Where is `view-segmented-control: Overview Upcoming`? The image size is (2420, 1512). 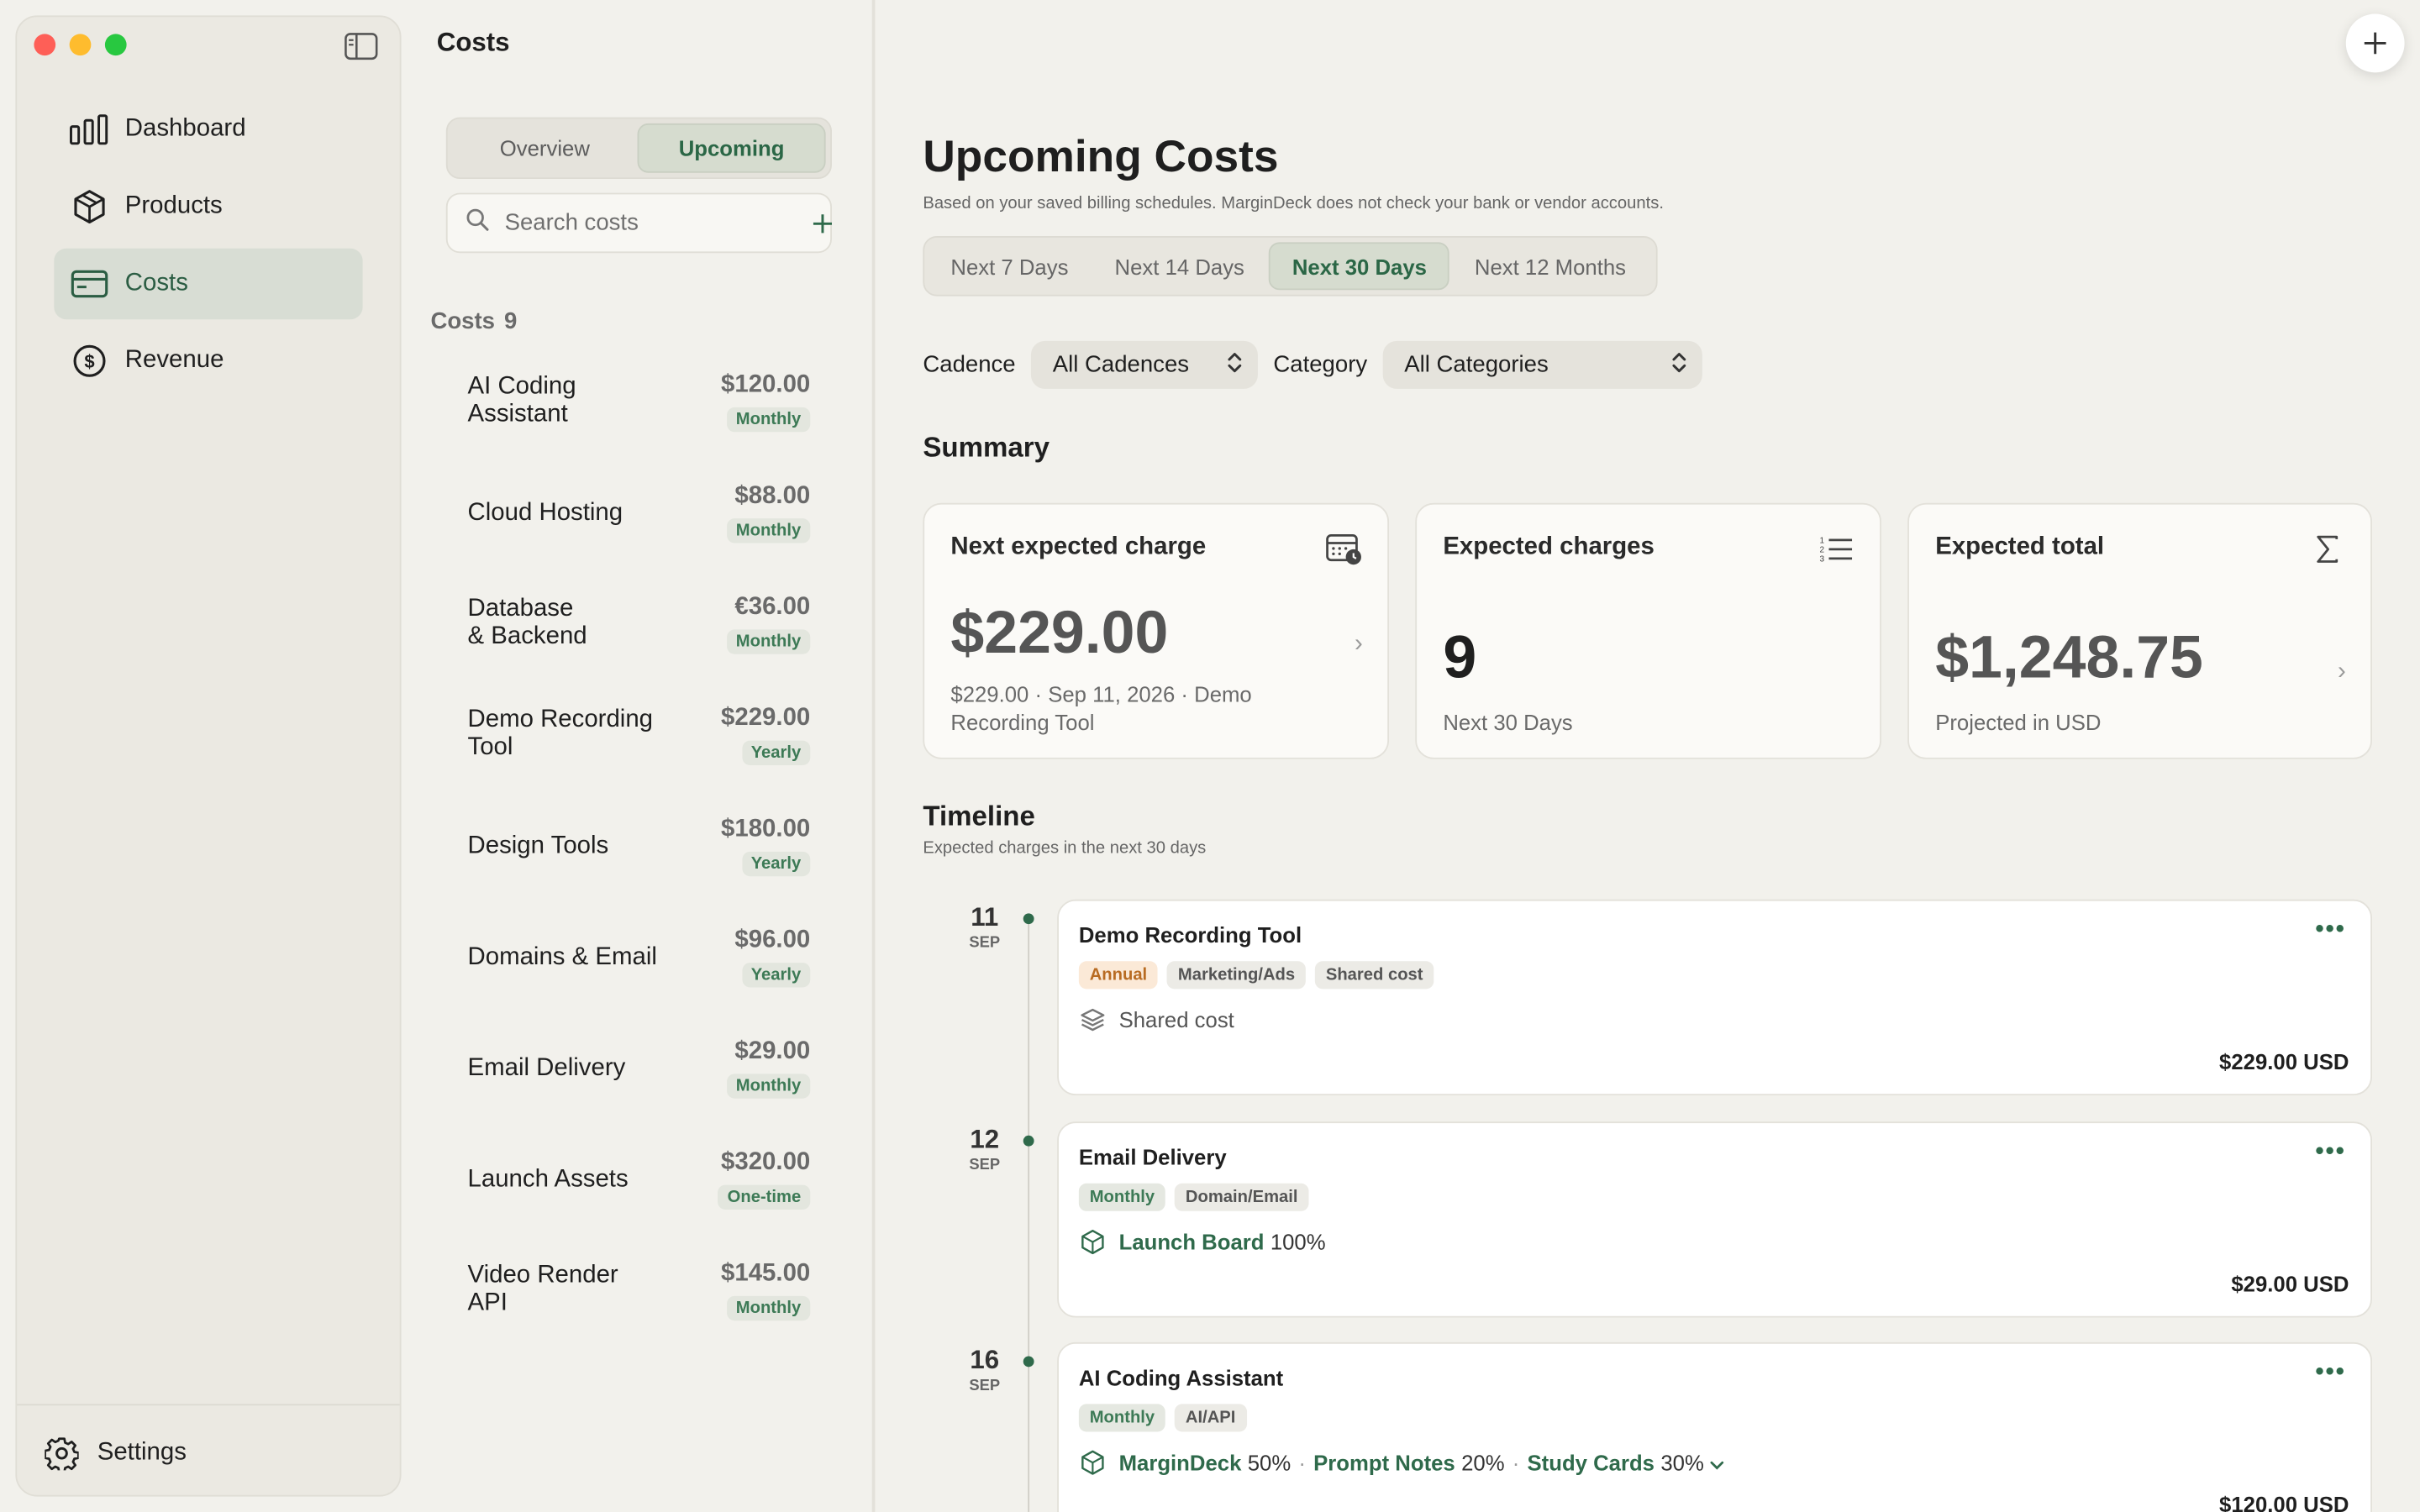 view-segmented-control: Overview Upcoming is located at coordinates (638, 148).